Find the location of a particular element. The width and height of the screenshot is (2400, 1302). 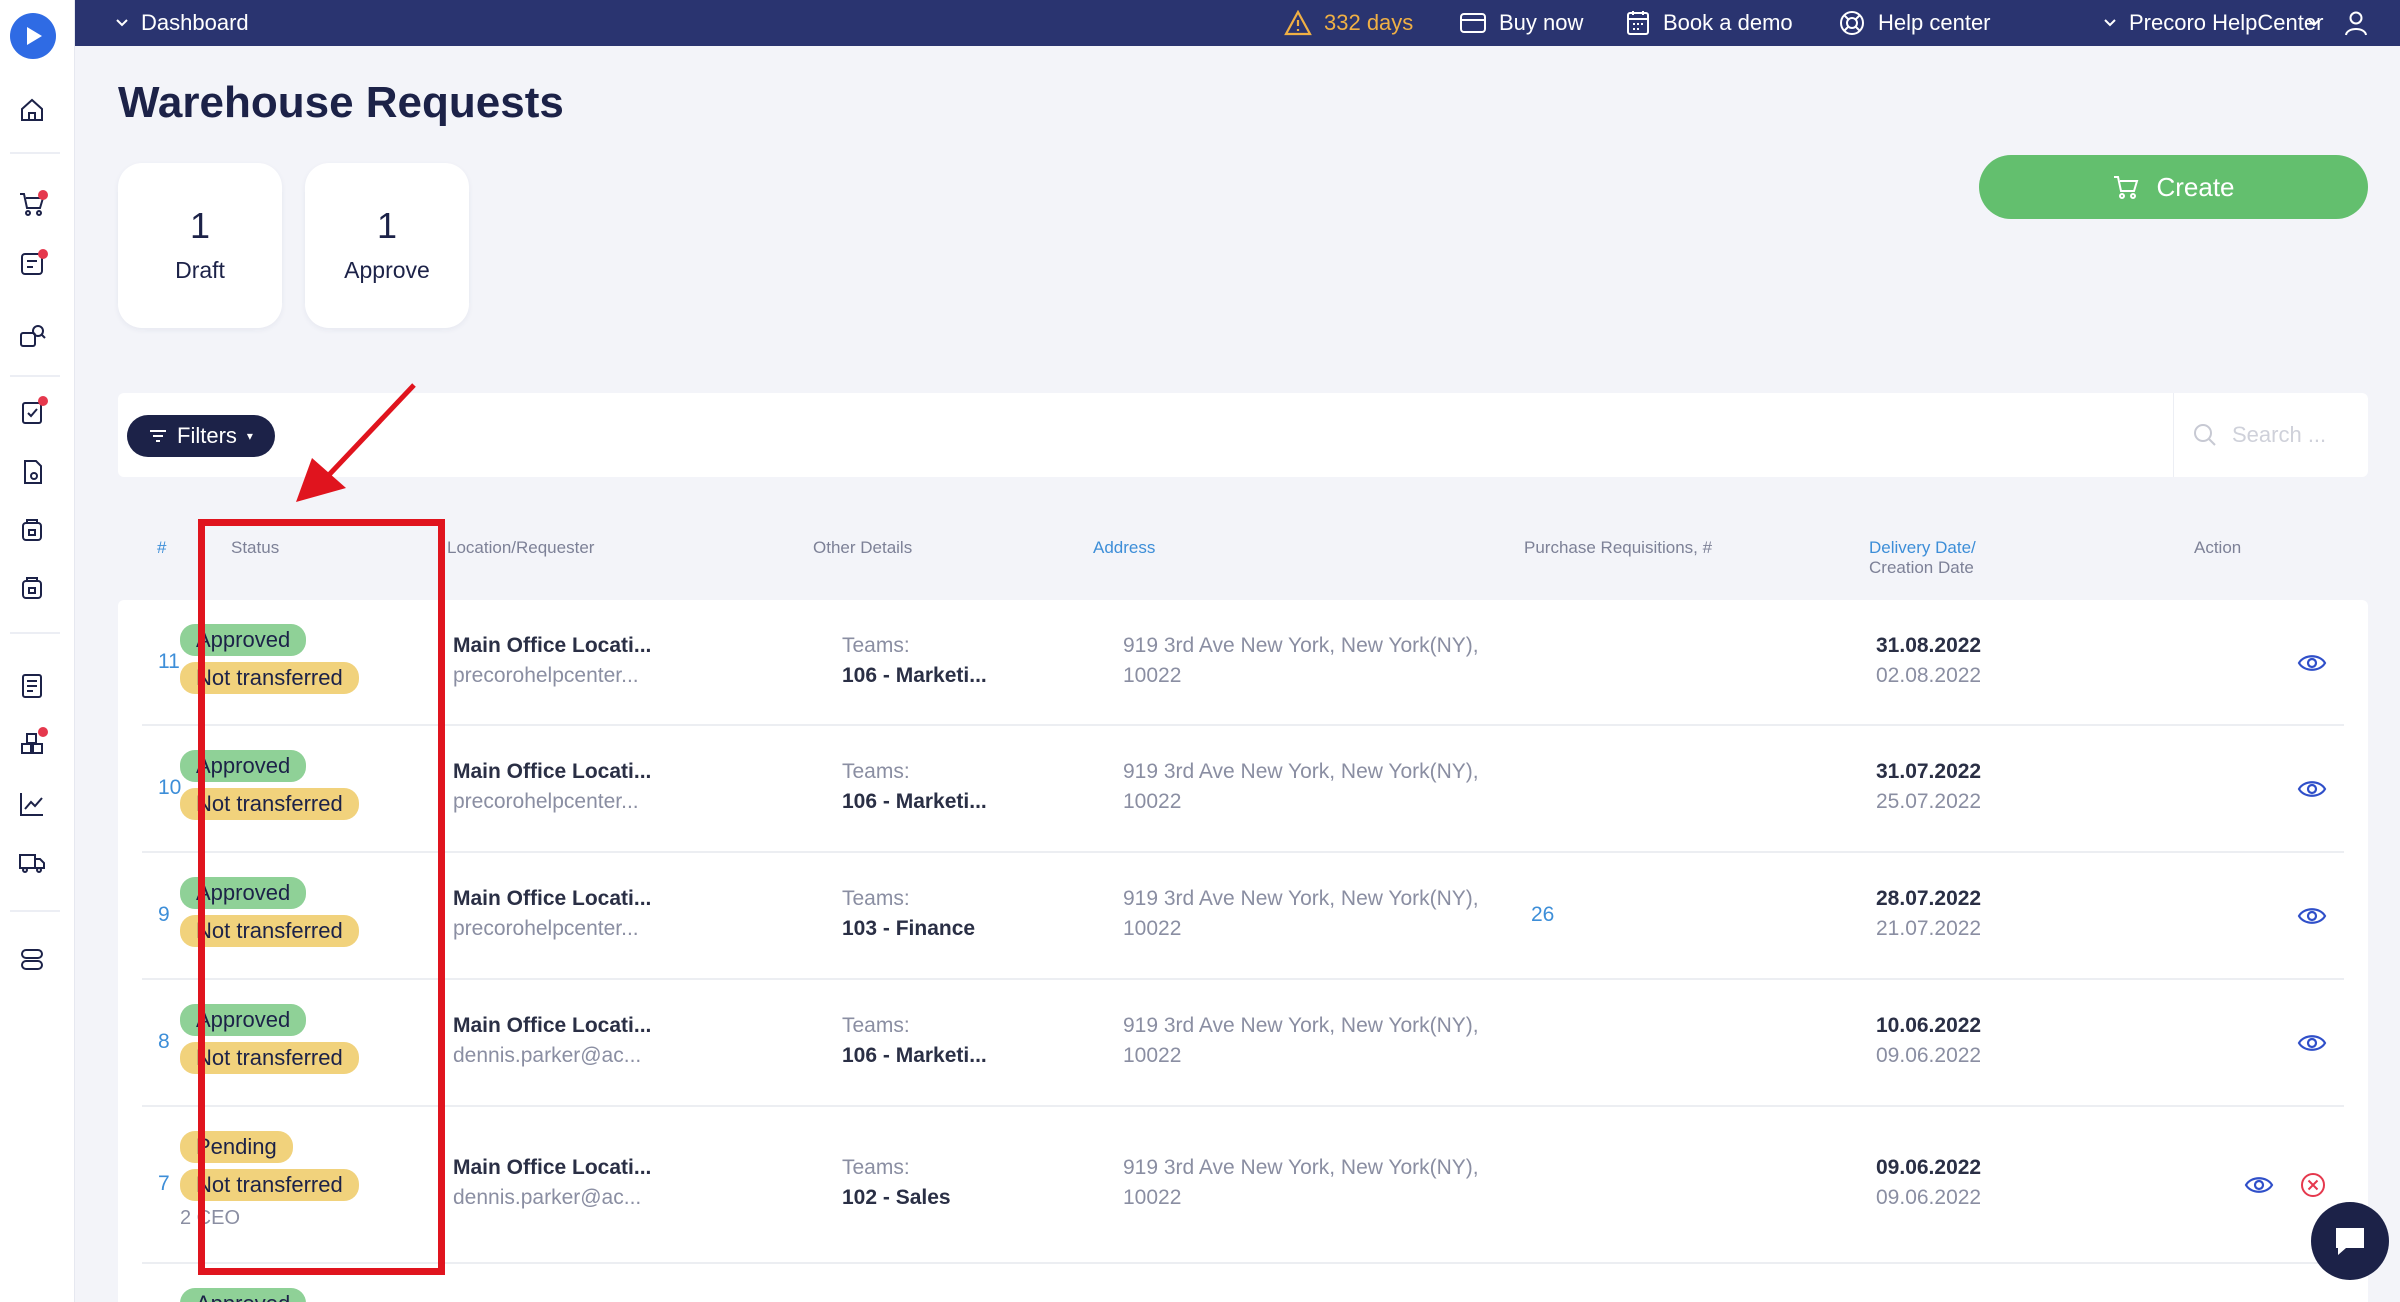

book-demo-link: Book a demo is located at coordinates (1709, 23).